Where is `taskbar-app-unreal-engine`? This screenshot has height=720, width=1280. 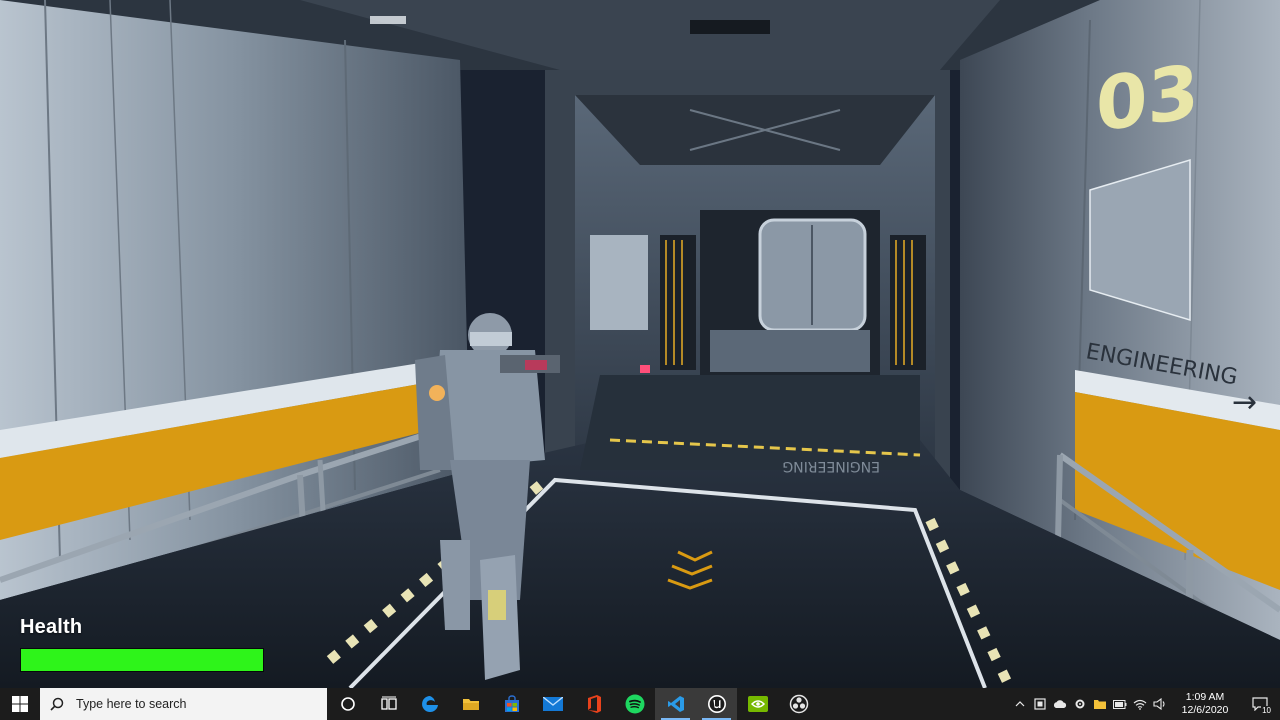
taskbar-app-unreal-engine is located at coordinates (716, 704).